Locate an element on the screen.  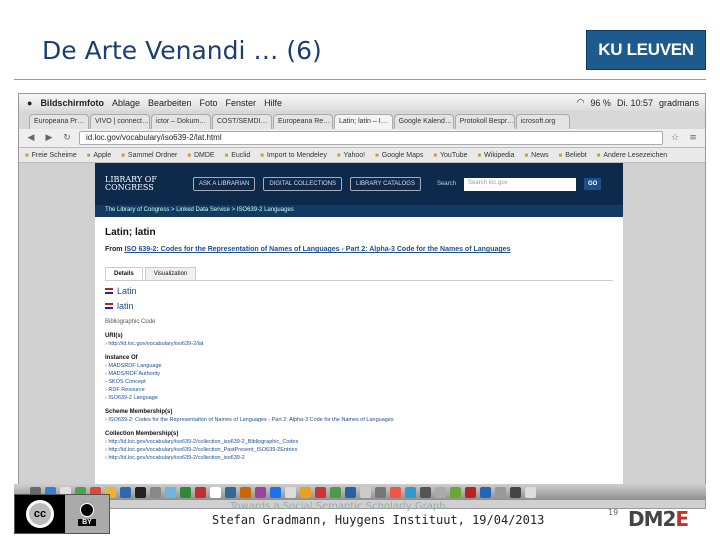
tab-visualization: Visualization is located at coordinates (170, 273).